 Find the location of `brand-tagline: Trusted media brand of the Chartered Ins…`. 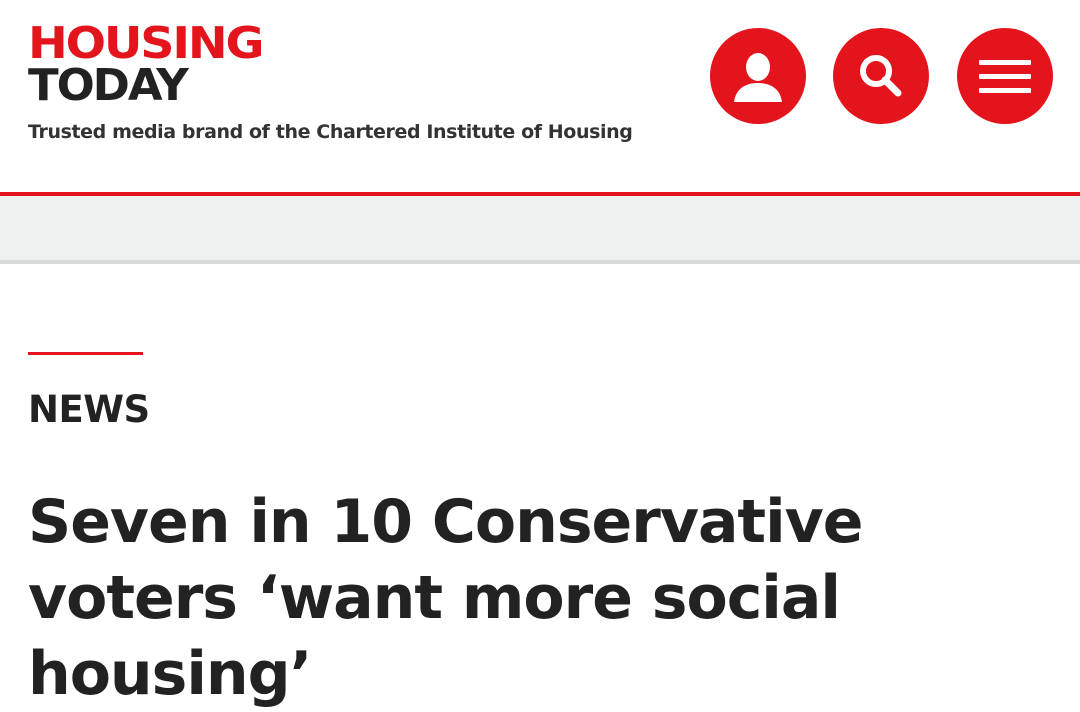

brand-tagline: Trusted media brand of the Chartered Ins… is located at coordinates (330, 132).